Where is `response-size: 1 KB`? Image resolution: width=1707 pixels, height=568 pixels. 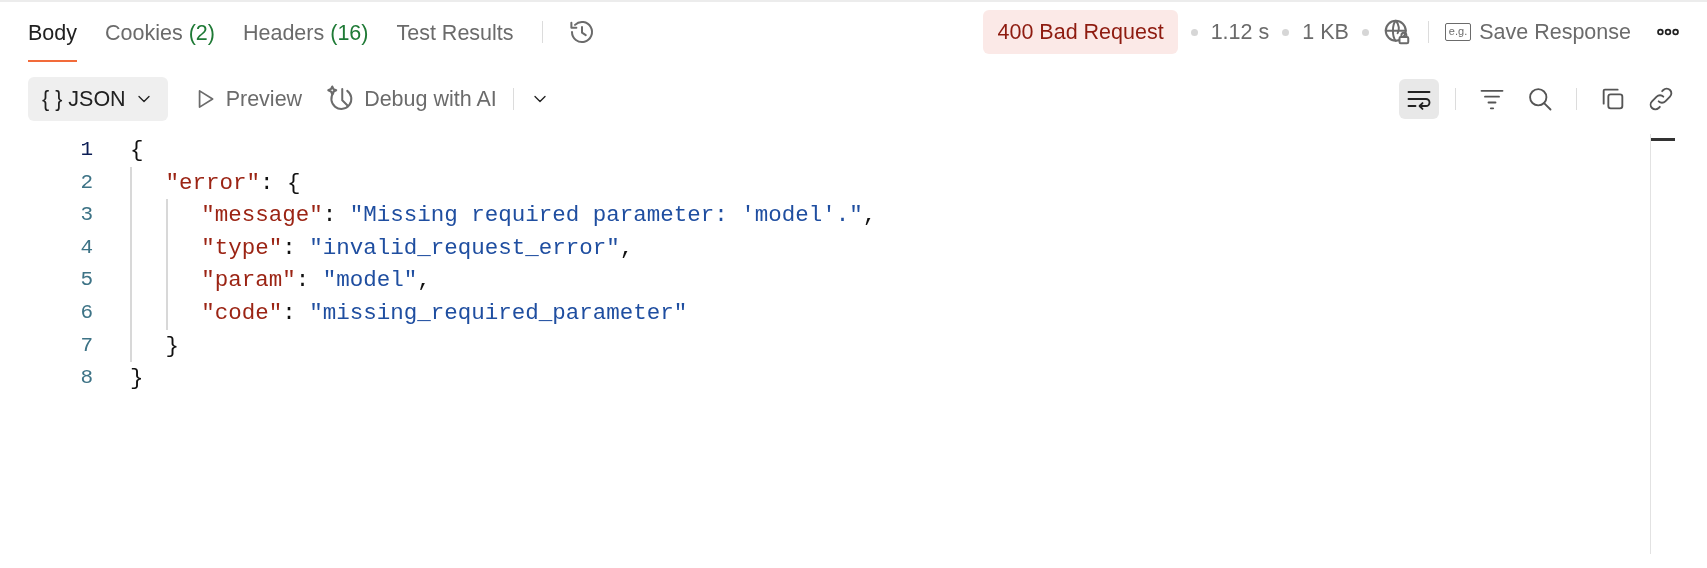 response-size: 1 KB is located at coordinates (1325, 32).